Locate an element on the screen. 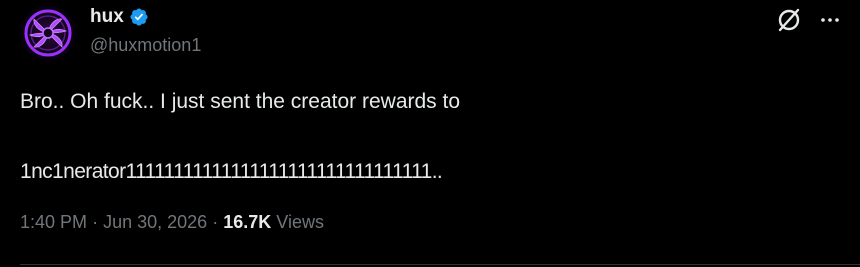 Image resolution: width=860 pixels, height=267 pixels. more-options-icon is located at coordinates (830, 20).